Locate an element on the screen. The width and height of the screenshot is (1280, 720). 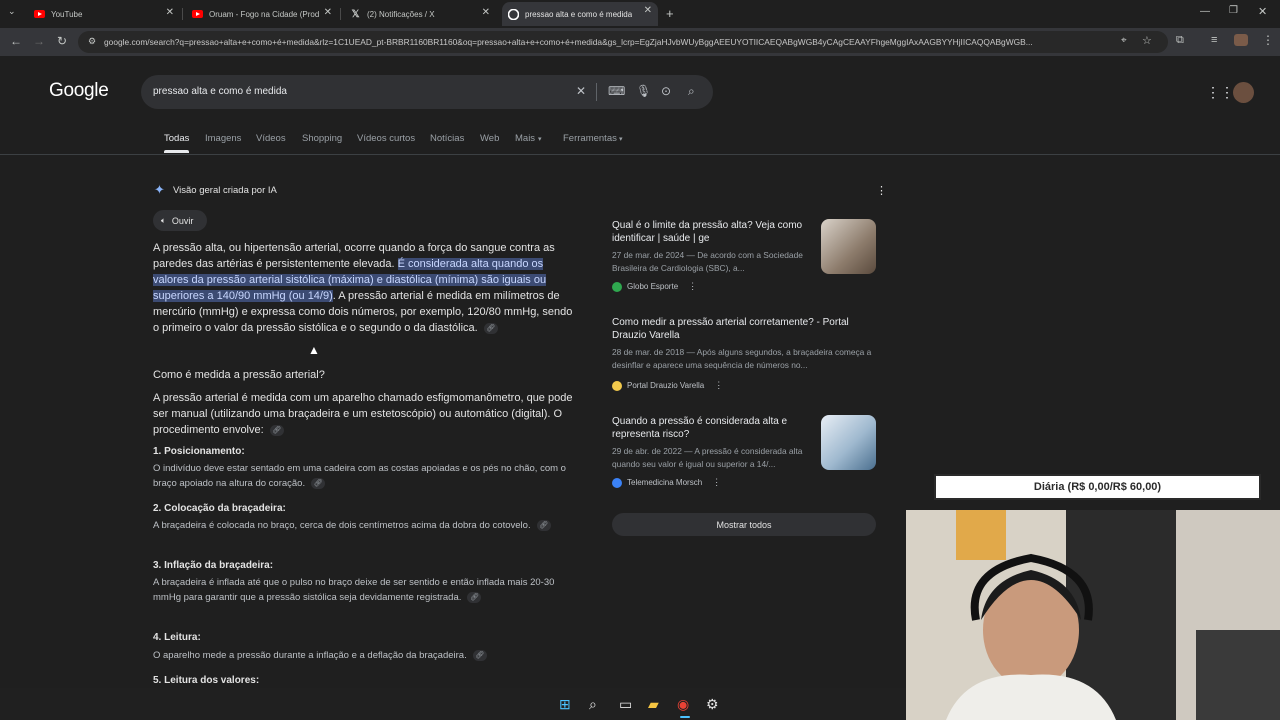
tab-news: Notícias is located at coordinates (447, 138).